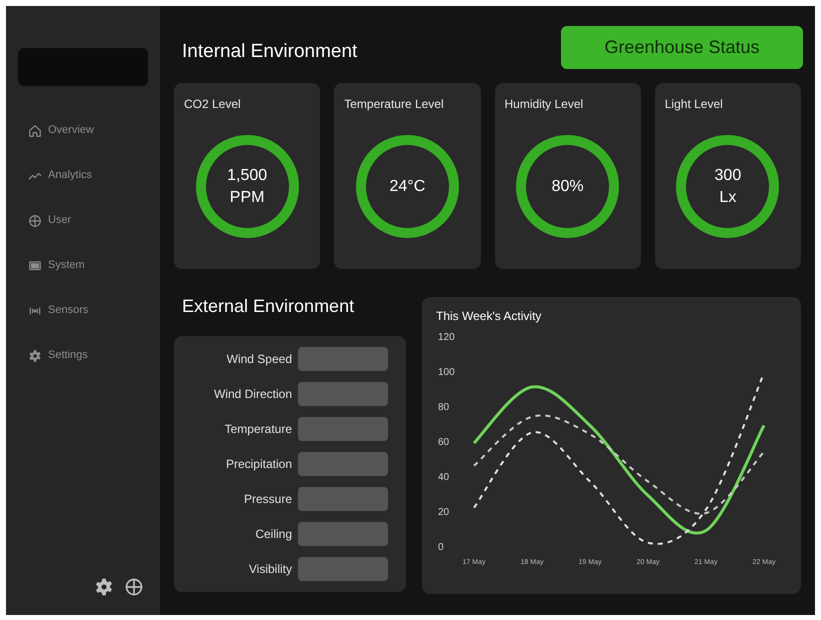 Image resolution: width=821 pixels, height=620 pixels. I want to click on field-label: Wind Speed, so click(259, 359).